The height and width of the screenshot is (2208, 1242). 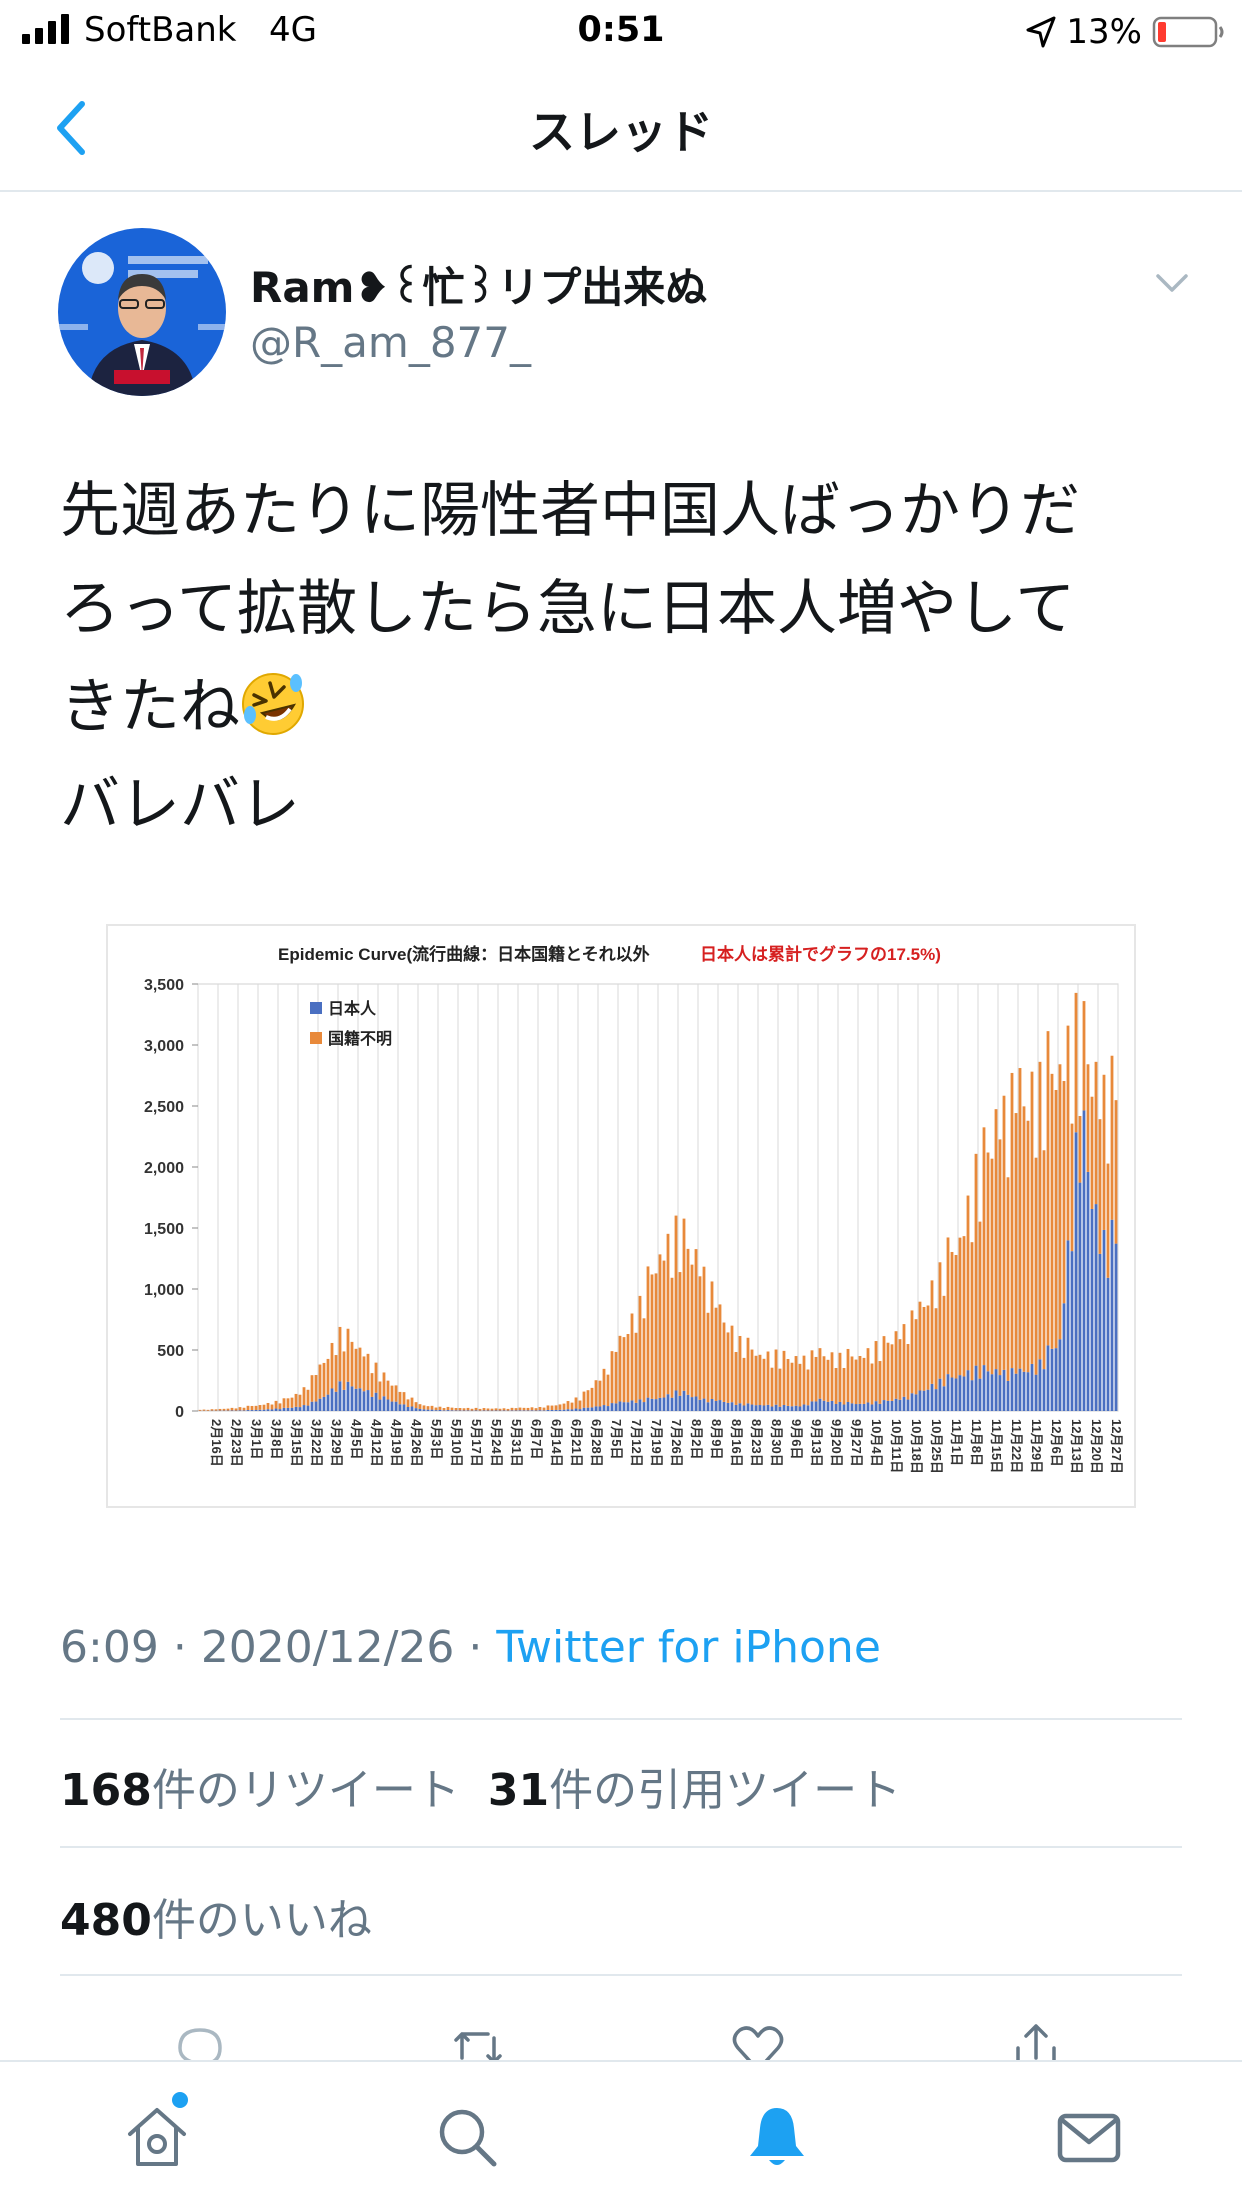 What do you see at coordinates (758, 2039) in the screenshot?
I see `like-icon` at bounding box center [758, 2039].